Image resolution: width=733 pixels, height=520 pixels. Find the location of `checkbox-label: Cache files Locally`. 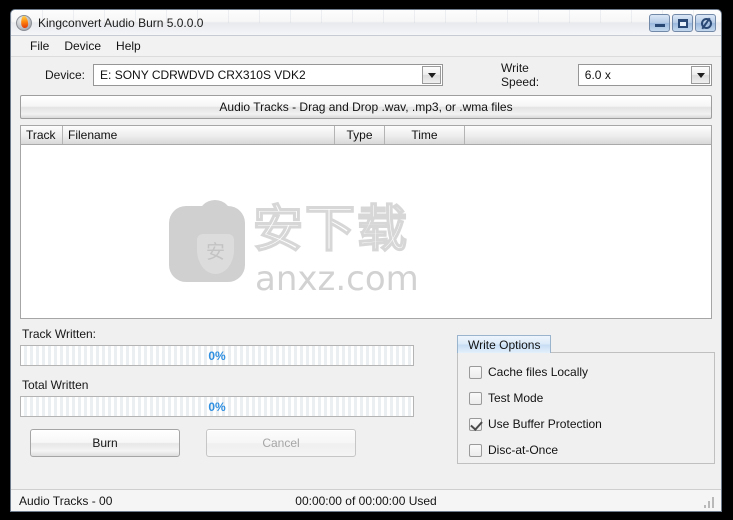

checkbox-label: Cache files Locally is located at coordinates (538, 372).